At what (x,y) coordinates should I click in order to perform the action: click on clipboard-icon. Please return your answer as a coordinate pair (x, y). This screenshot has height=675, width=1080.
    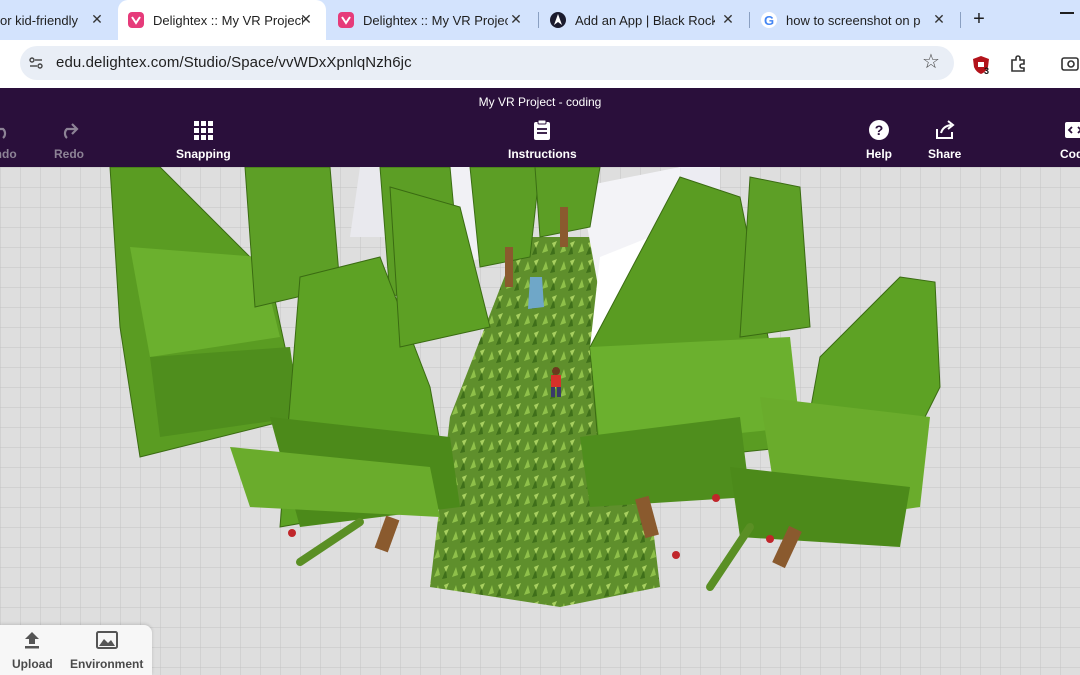
    Looking at the image, I should click on (542, 129).